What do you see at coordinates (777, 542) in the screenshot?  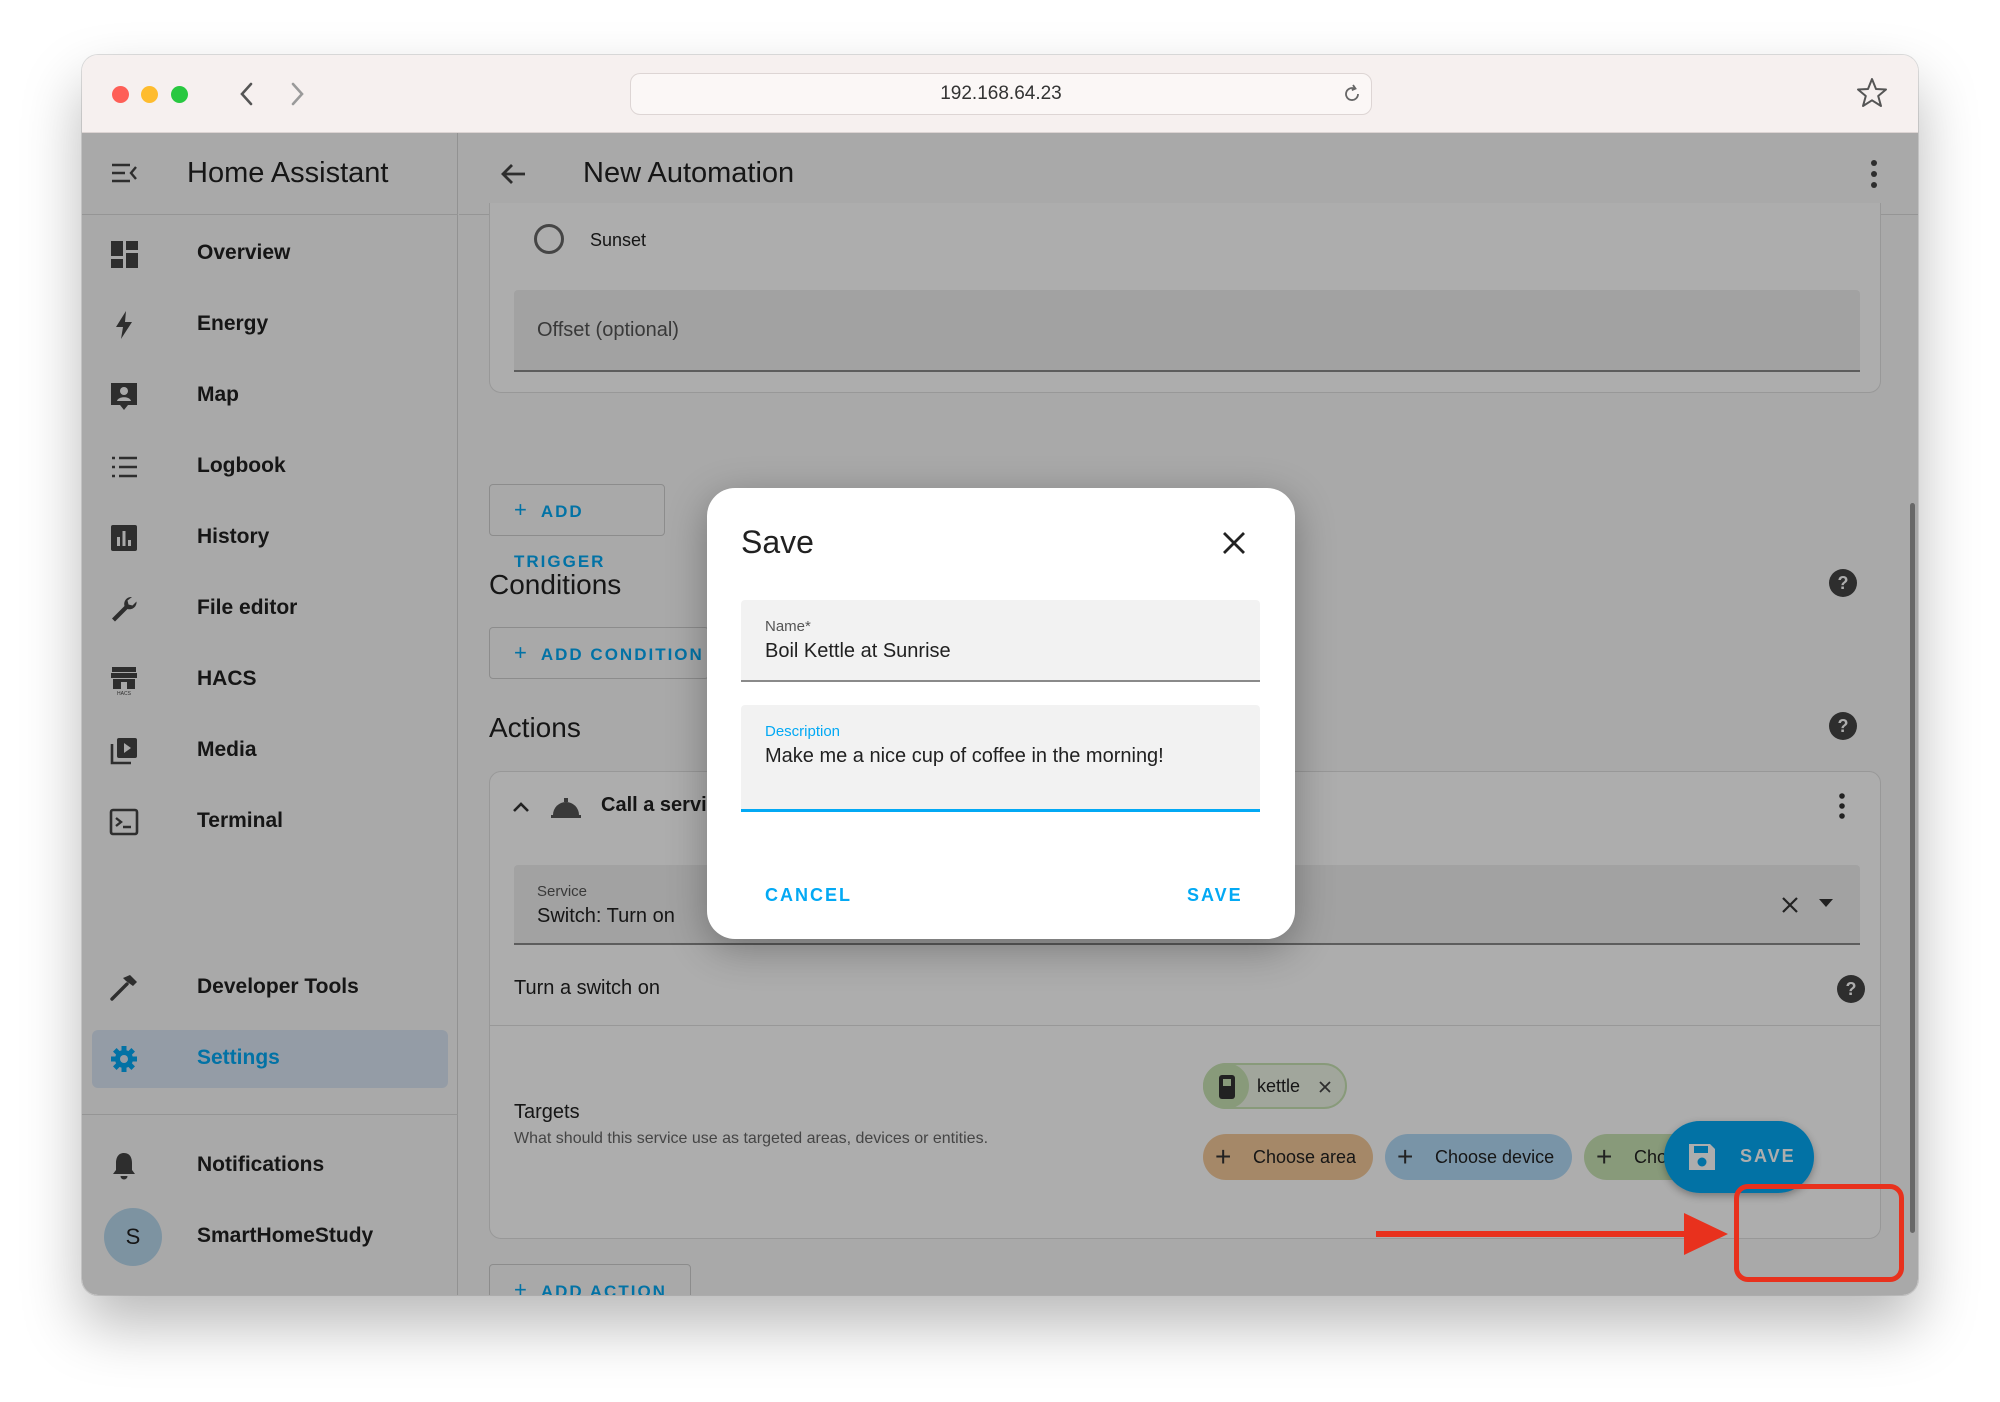 I see `dialog-title: Save` at bounding box center [777, 542].